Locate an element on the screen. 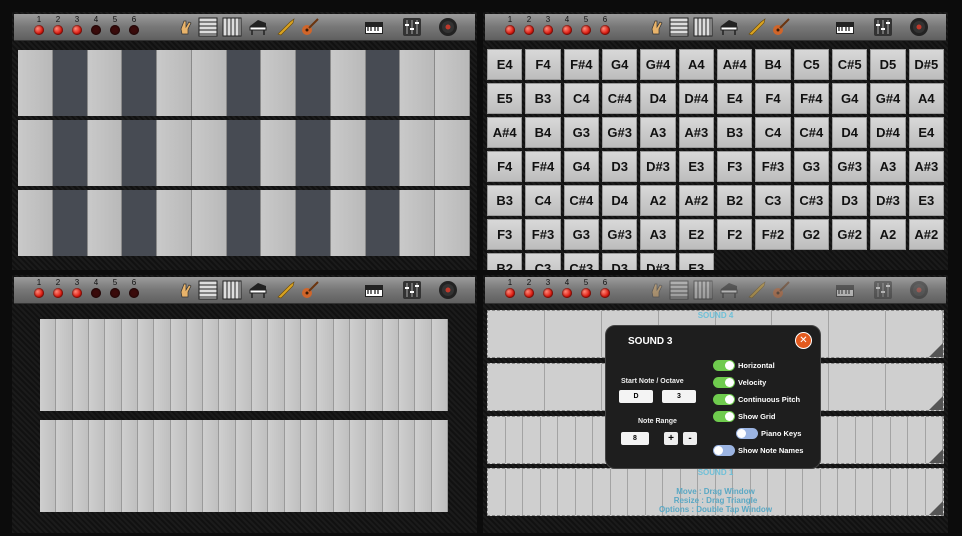 The height and width of the screenshot is (536, 962). note-cell: B3 is located at coordinates (543, 98).